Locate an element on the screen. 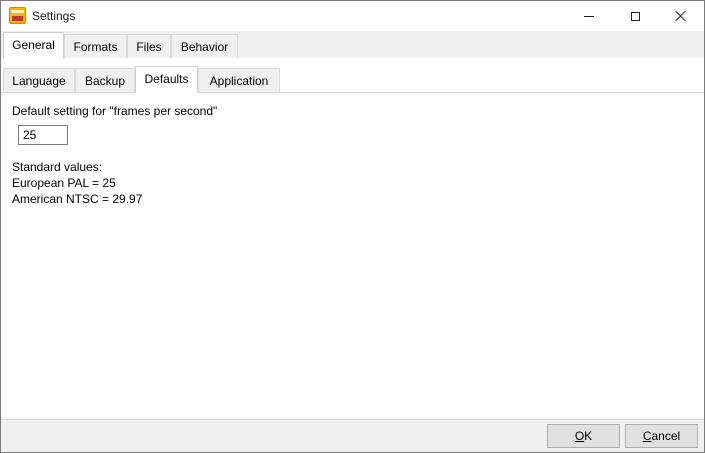  ok-button: OK is located at coordinates (583, 436).